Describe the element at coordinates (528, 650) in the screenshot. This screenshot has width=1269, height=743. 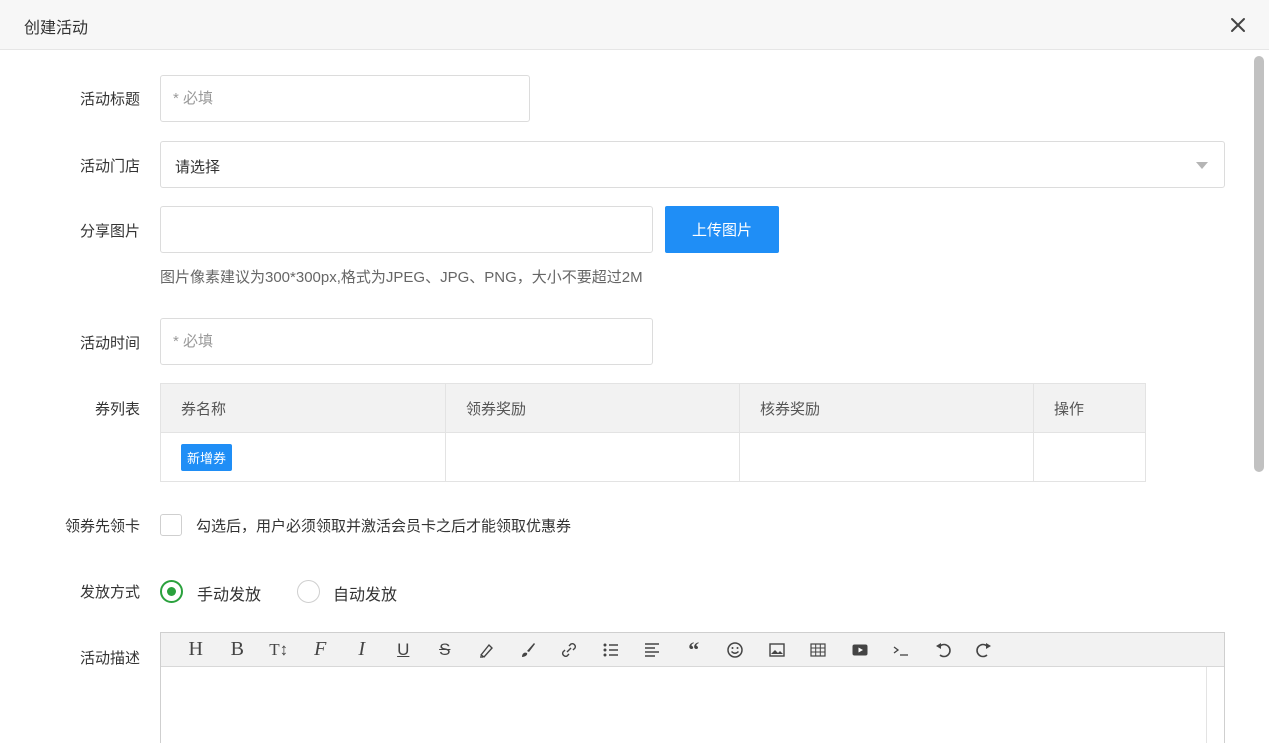
I see `brush-icon` at that location.